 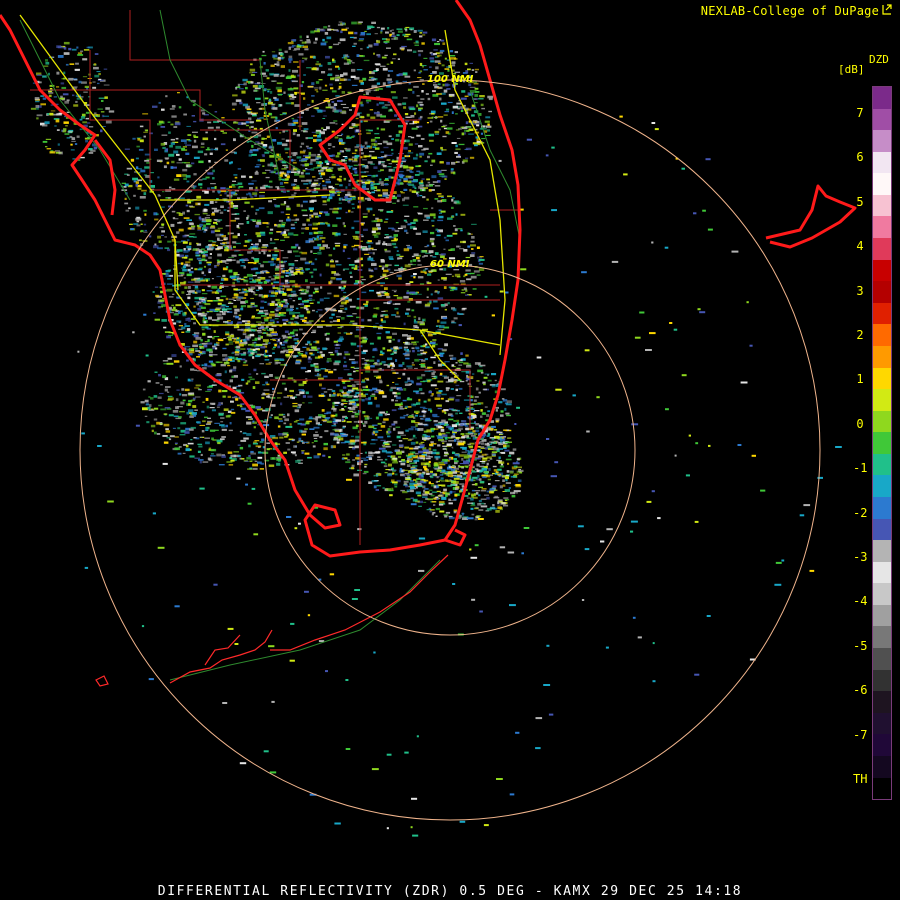 I want to click on legend-tick-label: -3, so click(x=860, y=557).